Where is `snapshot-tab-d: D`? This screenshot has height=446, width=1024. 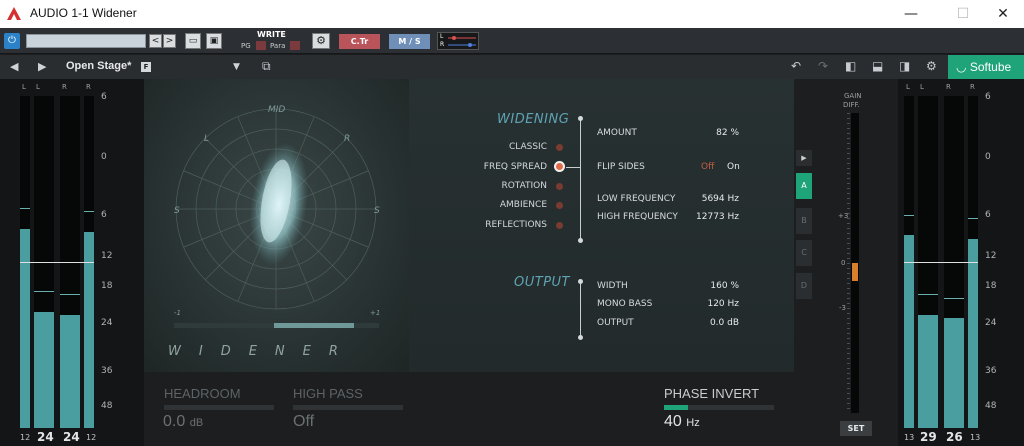
snapshot-tab-d: D is located at coordinates (804, 286).